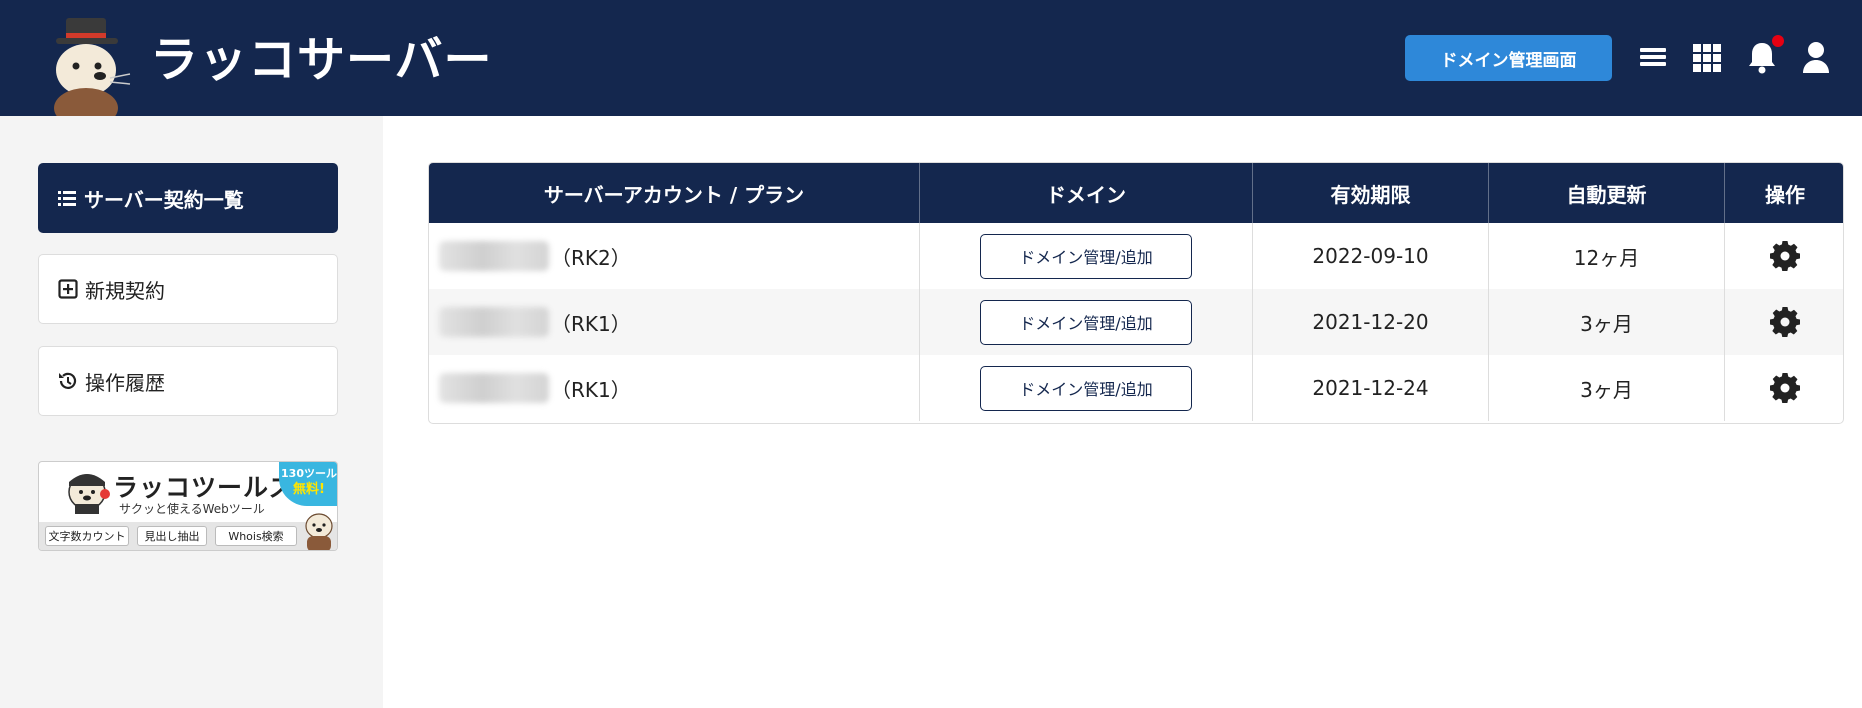 This screenshot has height=708, width=1862. I want to click on history-icon, so click(68, 381).